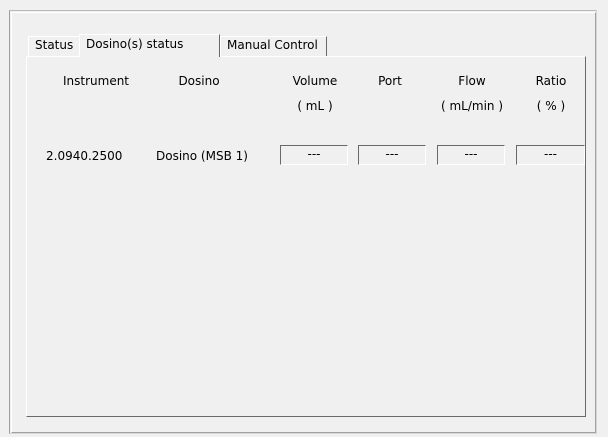  I want to click on header-ratio: Ratio, so click(551, 81).